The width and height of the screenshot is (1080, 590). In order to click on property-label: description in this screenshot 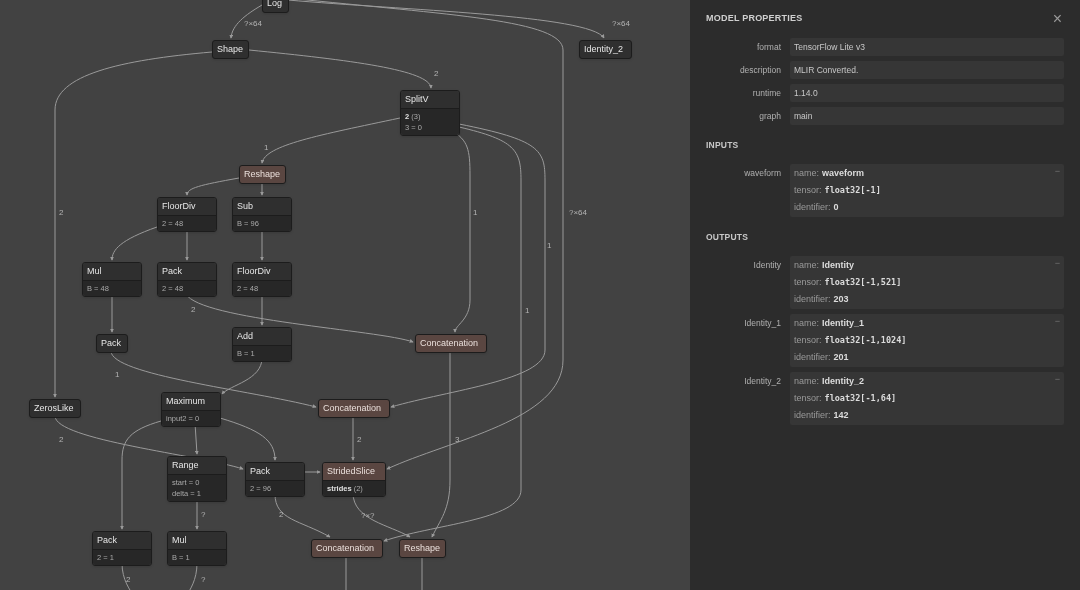, I will do `click(759, 70)`.